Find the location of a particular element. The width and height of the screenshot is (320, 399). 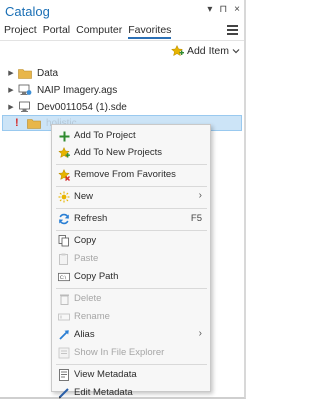

menu-item-label: Copy Path is located at coordinates (96, 276).